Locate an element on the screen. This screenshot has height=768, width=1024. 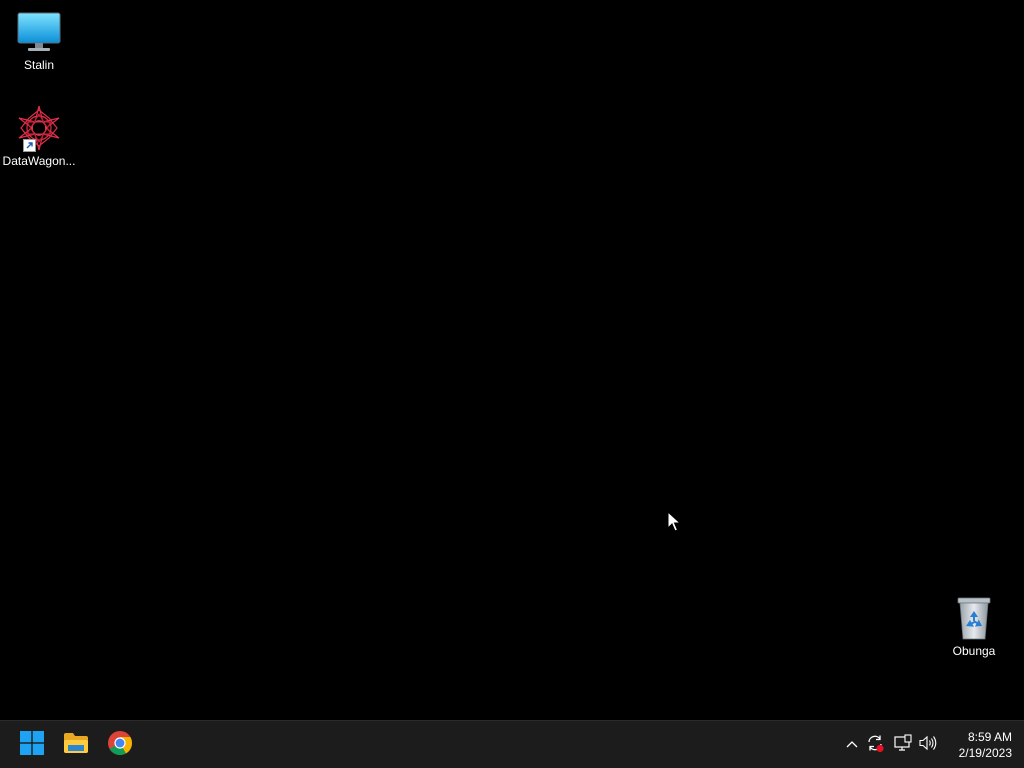
windows-update-tray-button is located at coordinates (875, 745).